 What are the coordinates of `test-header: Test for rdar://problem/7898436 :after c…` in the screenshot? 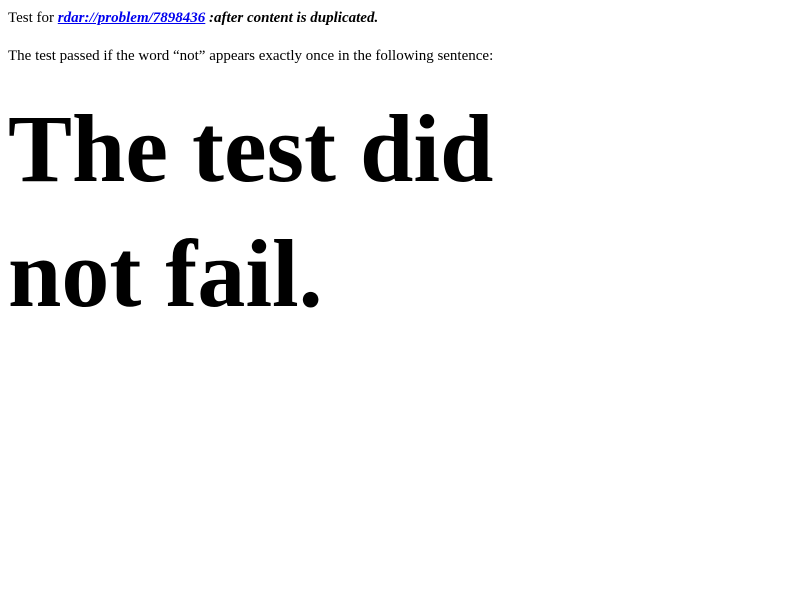 It's located at (400, 18).